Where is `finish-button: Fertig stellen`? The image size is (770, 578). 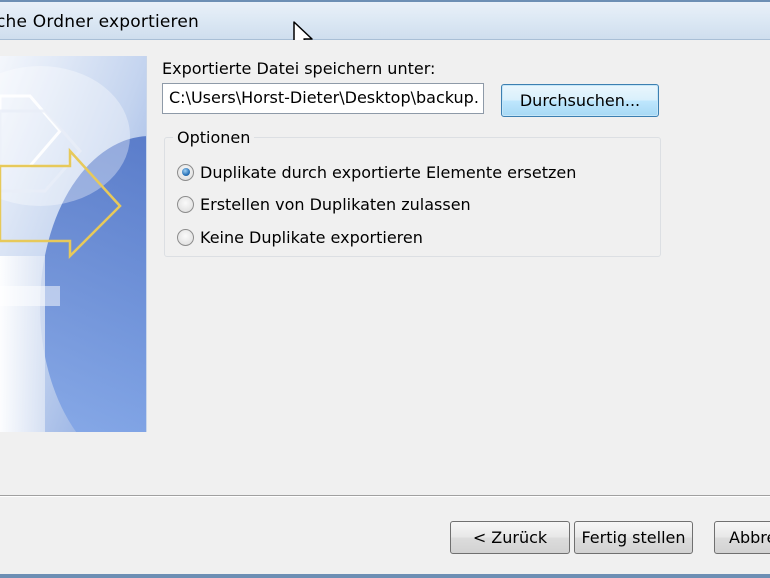 finish-button: Fertig stellen is located at coordinates (633, 537).